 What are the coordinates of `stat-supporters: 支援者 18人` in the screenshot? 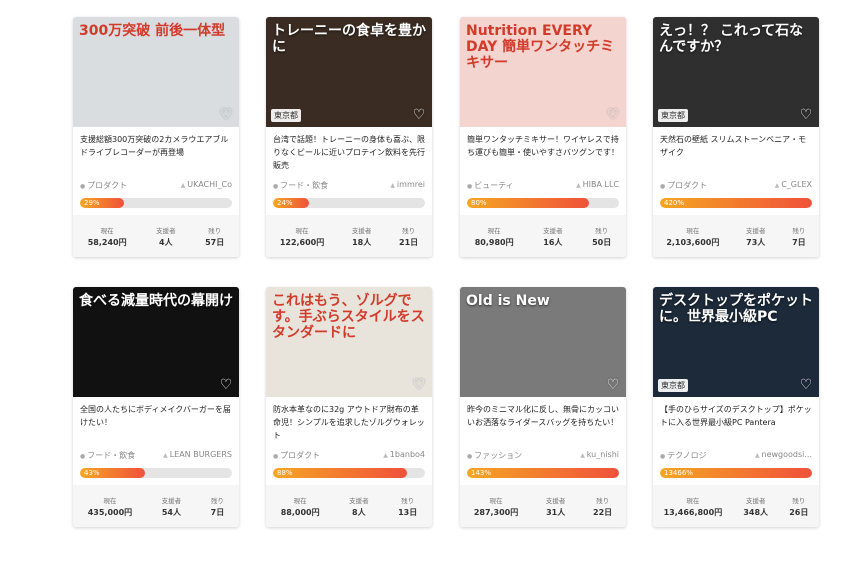 It's located at (362, 236).